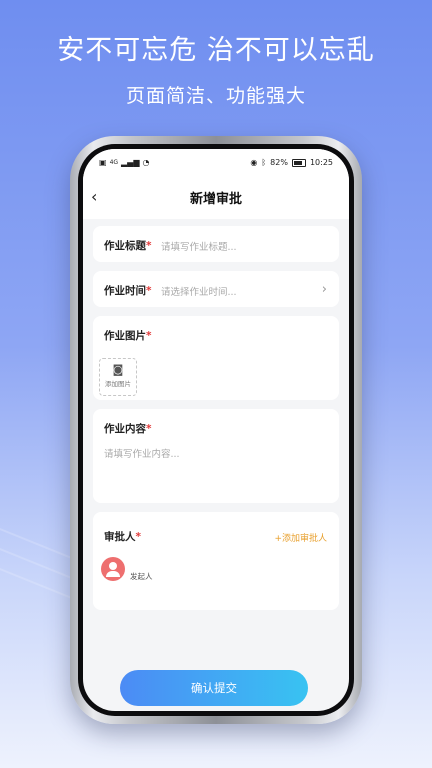 The width and height of the screenshot is (432, 768). Describe the element at coordinates (216, 561) in the screenshot. I see `approver-card: 审批人* +添加审批人 发起人` at that location.